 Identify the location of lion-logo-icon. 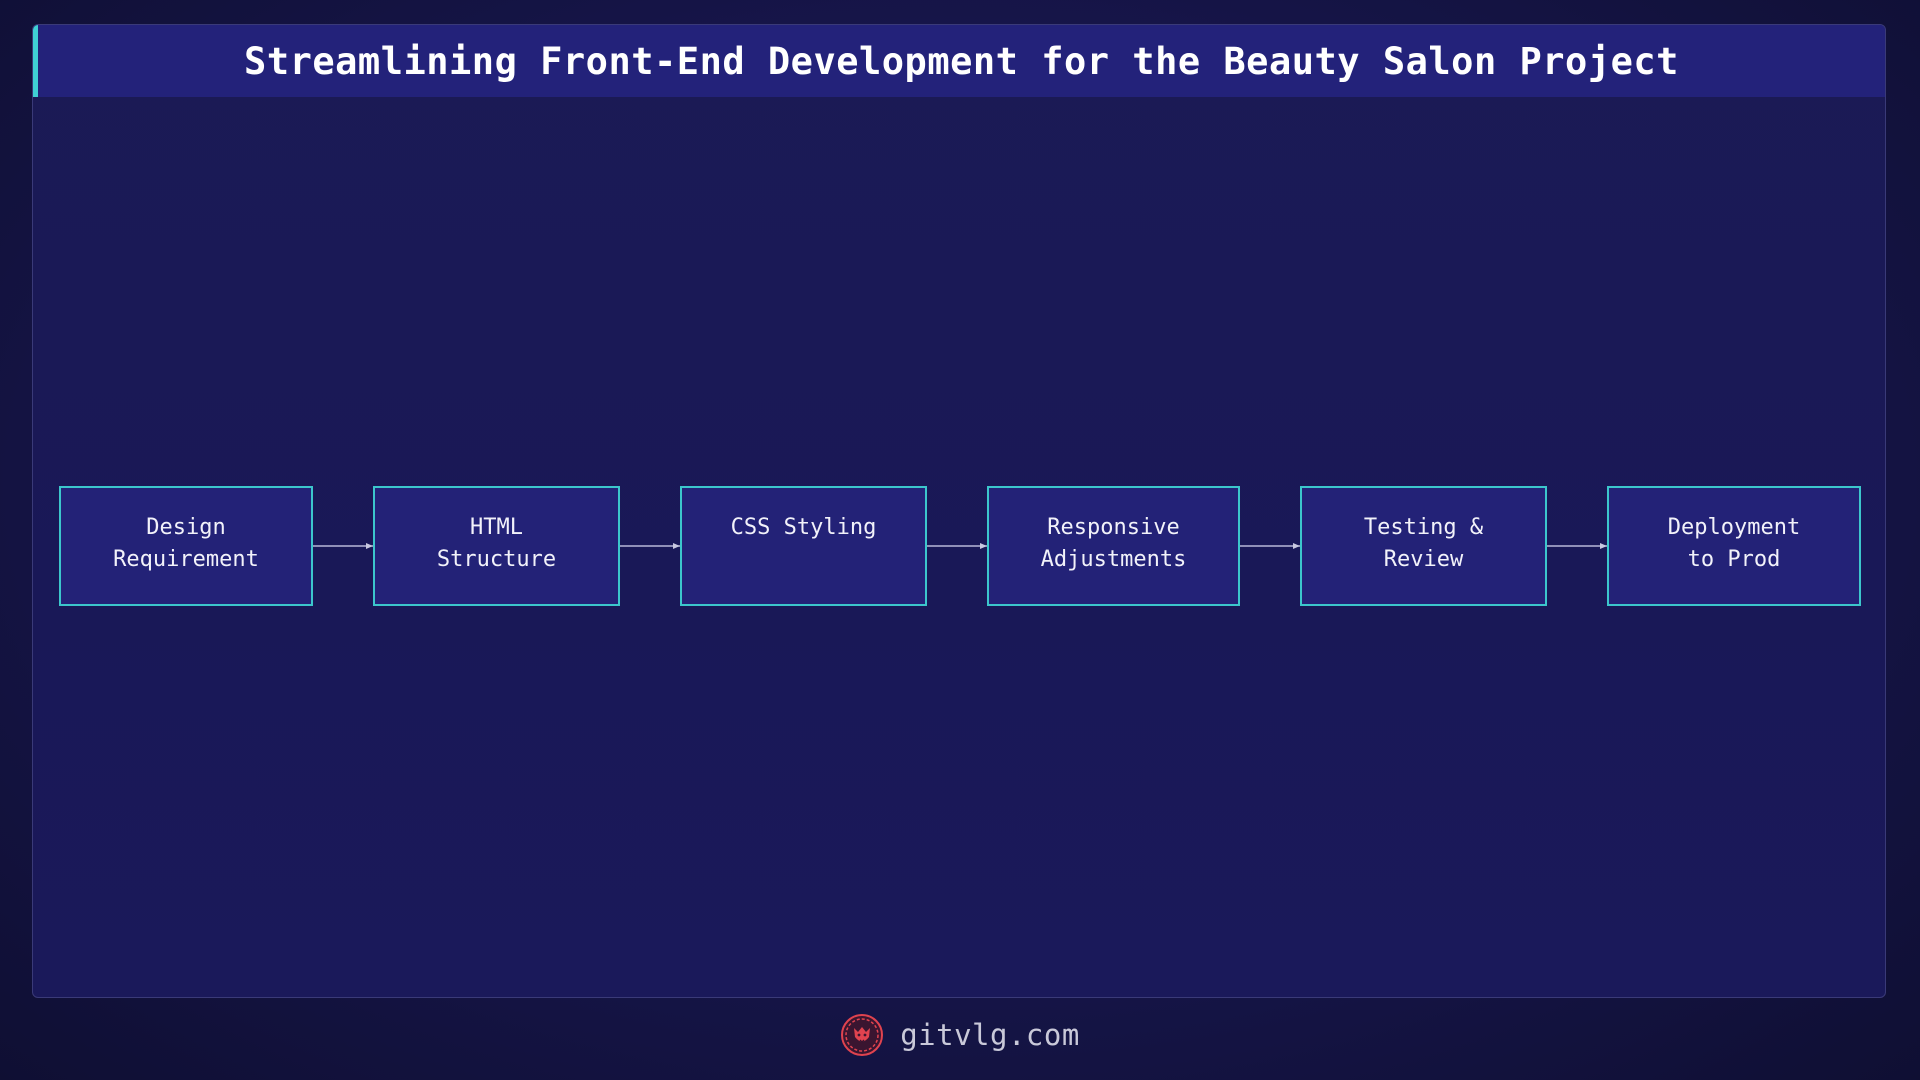
(862, 1035).